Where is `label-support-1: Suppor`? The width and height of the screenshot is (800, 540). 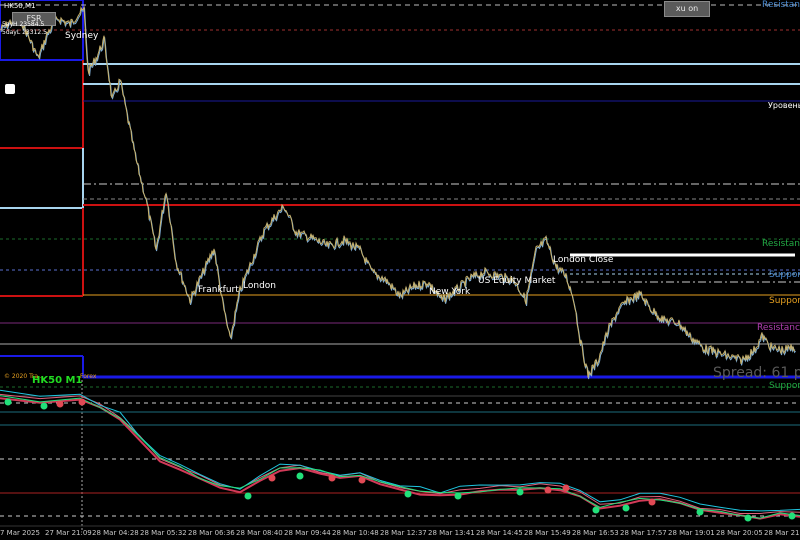
label-support-1: Suppor is located at coordinates (784, 275).